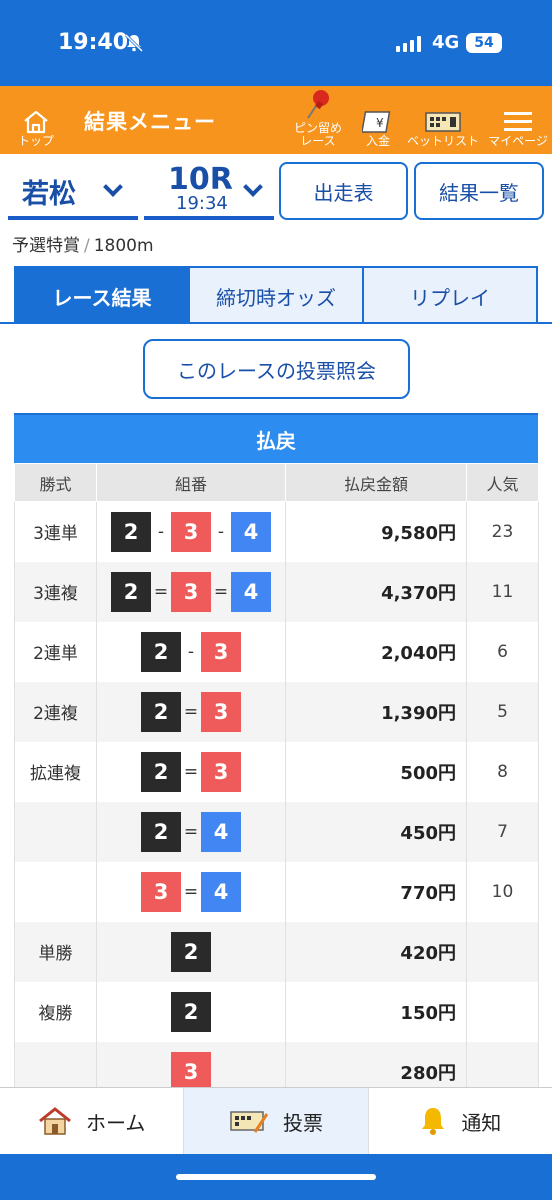 This screenshot has height=1200, width=552. I want to click on bet-type: 拡連複, so click(55, 771).